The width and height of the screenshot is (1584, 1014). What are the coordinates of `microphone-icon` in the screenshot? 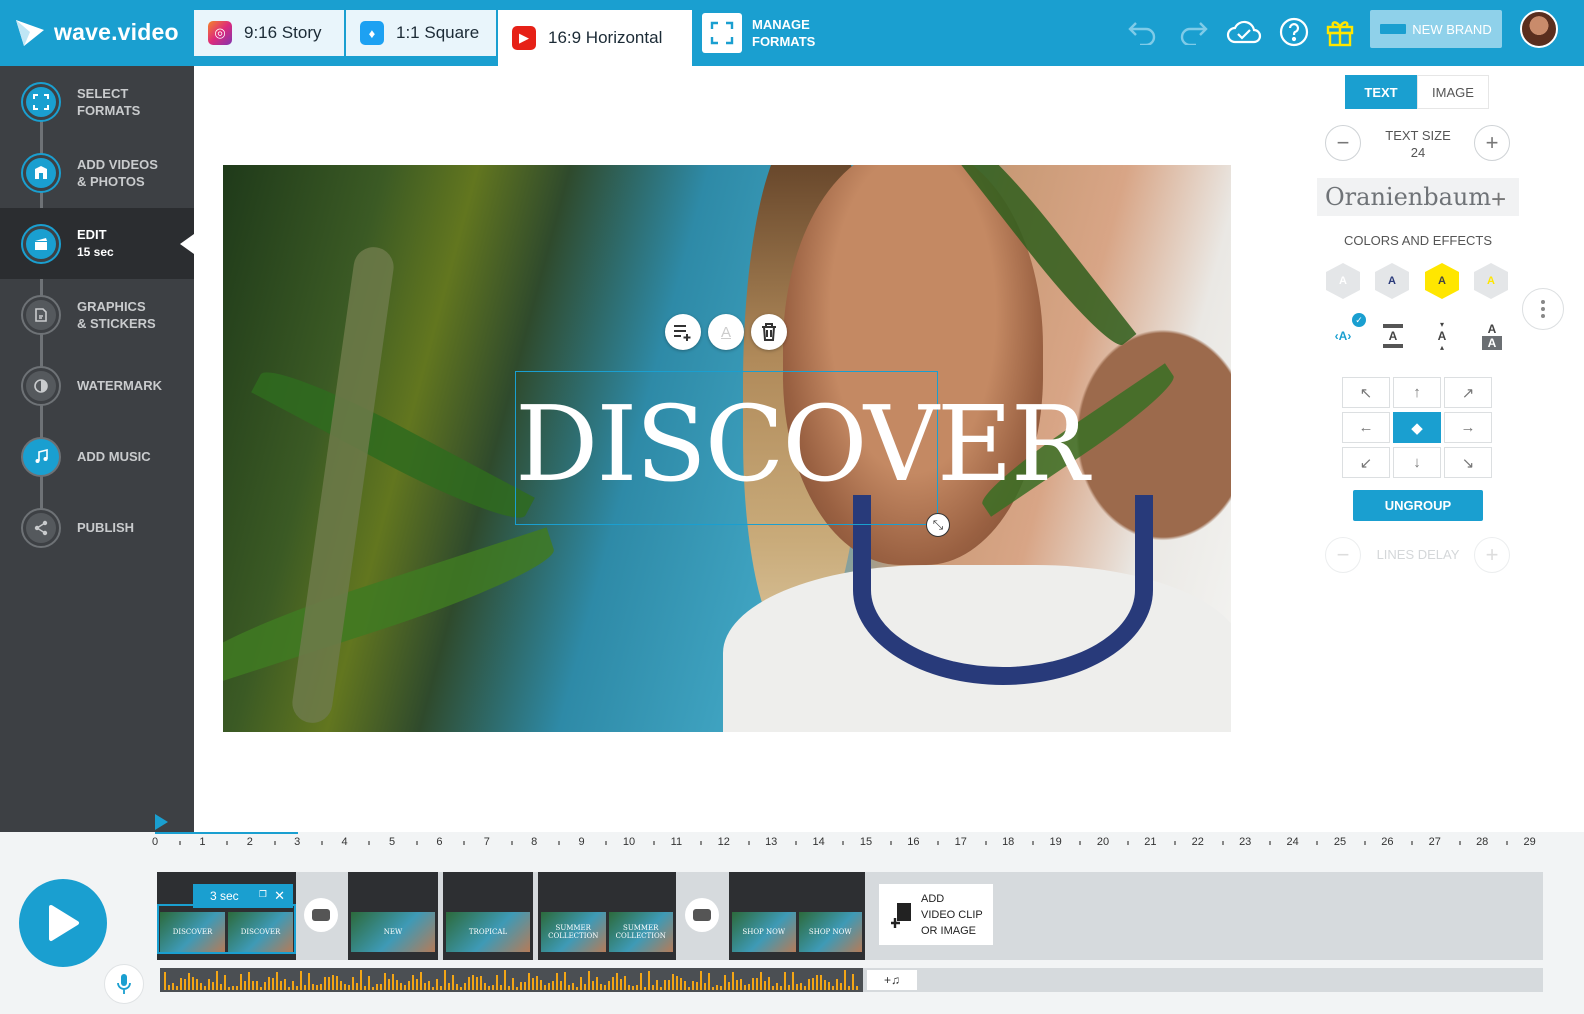 It's located at (124, 984).